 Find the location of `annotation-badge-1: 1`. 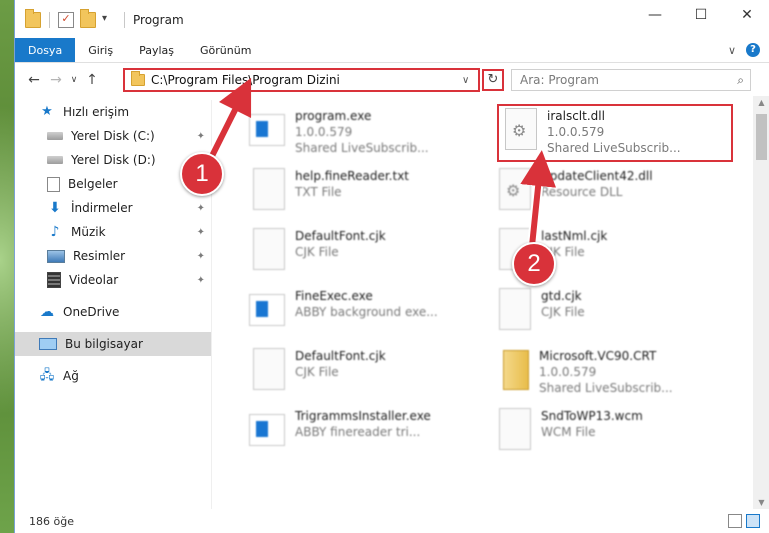

annotation-badge-1: 1 is located at coordinates (202, 174).